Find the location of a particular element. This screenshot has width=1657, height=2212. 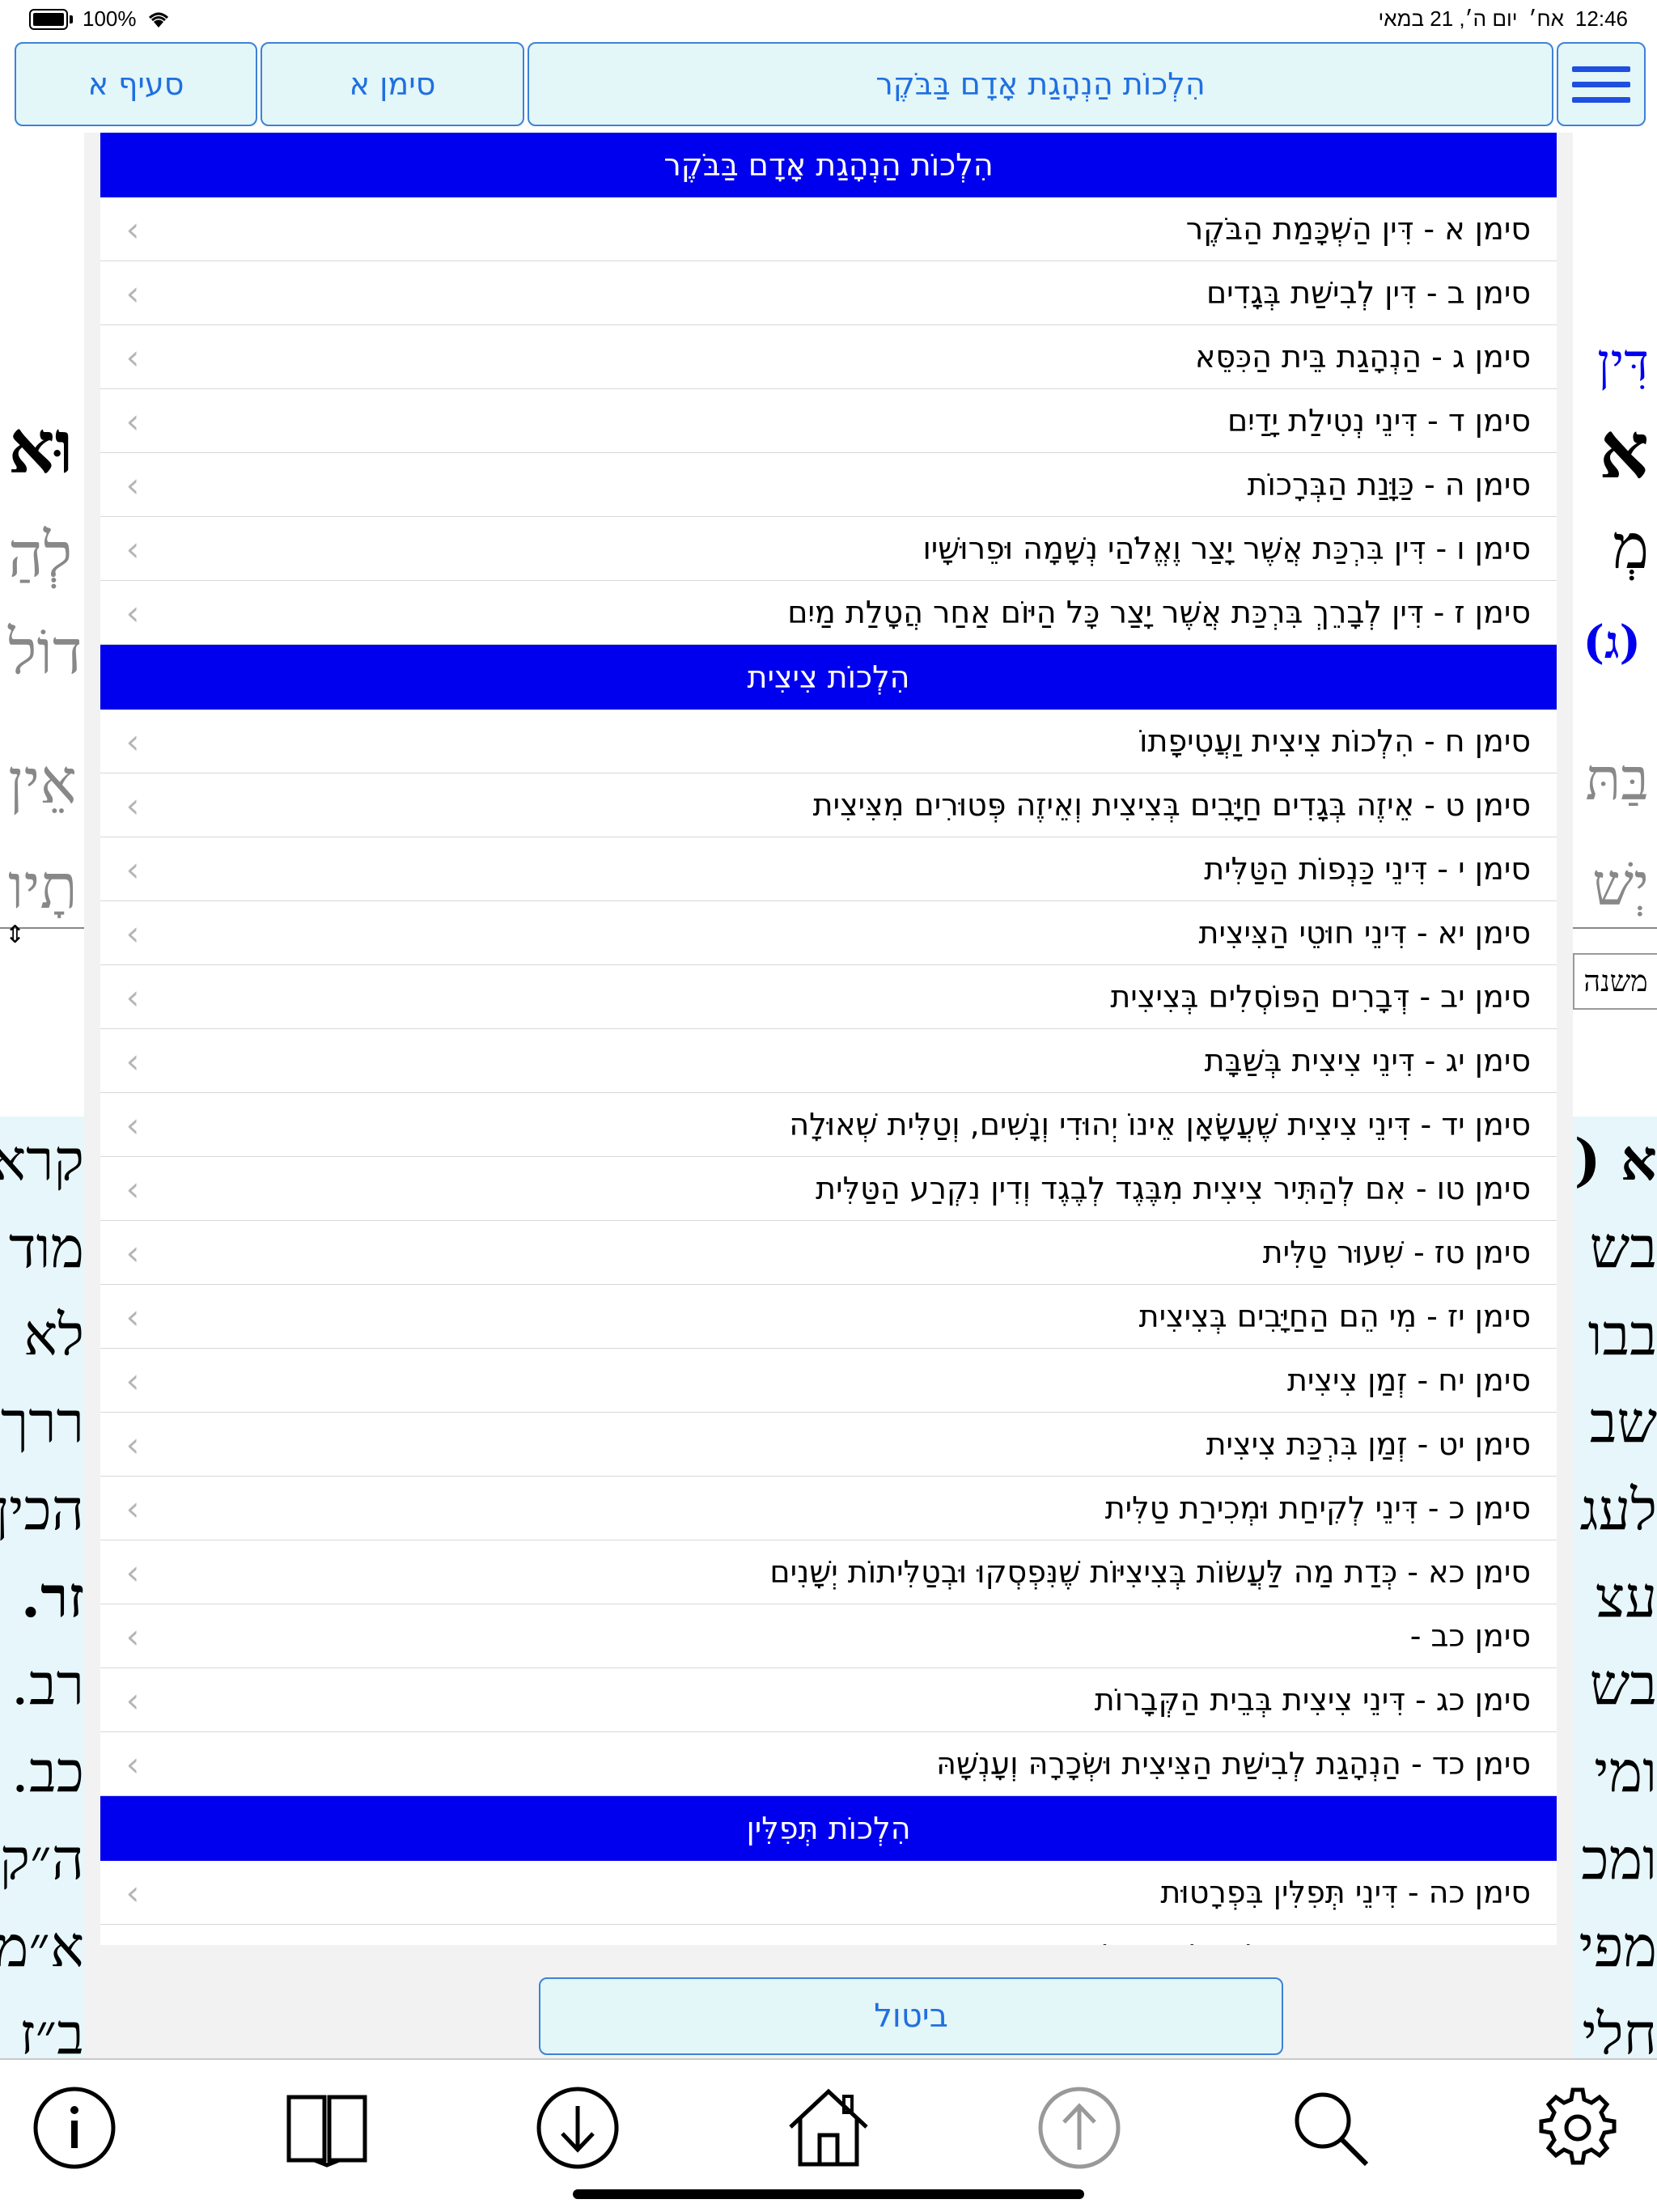

siman-button: סימן א is located at coordinates (392, 84).